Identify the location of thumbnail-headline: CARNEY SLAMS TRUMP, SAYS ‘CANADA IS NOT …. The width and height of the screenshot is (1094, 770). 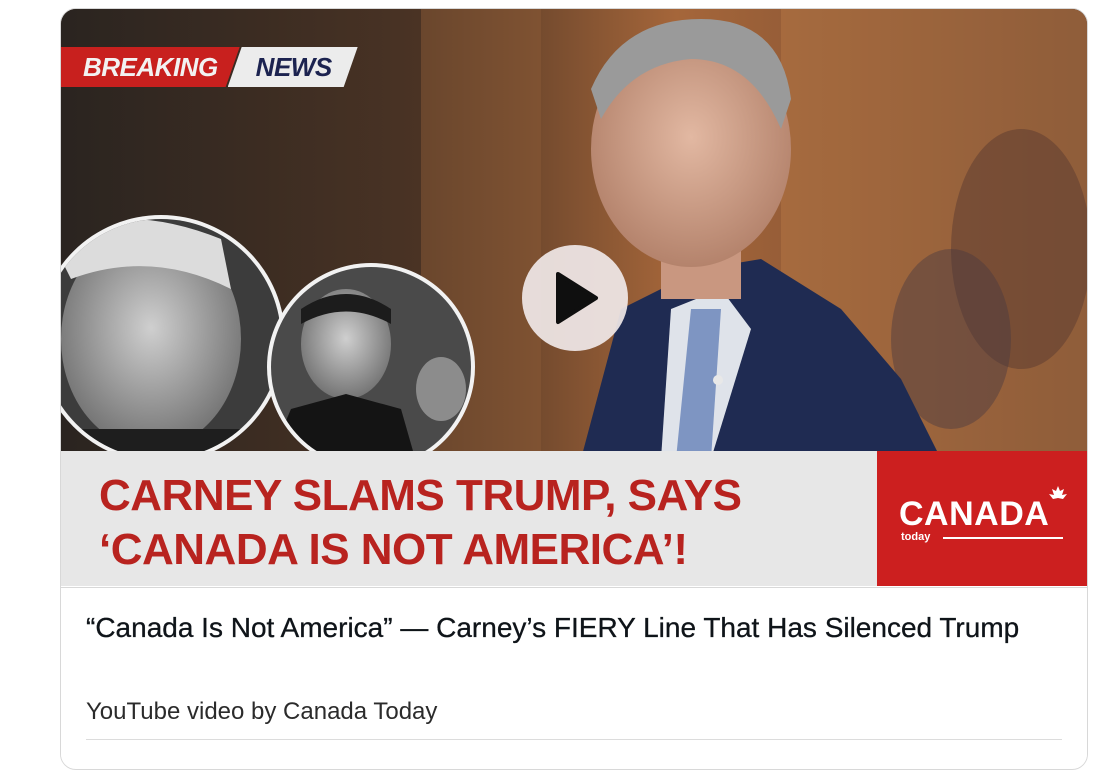
(489, 523).